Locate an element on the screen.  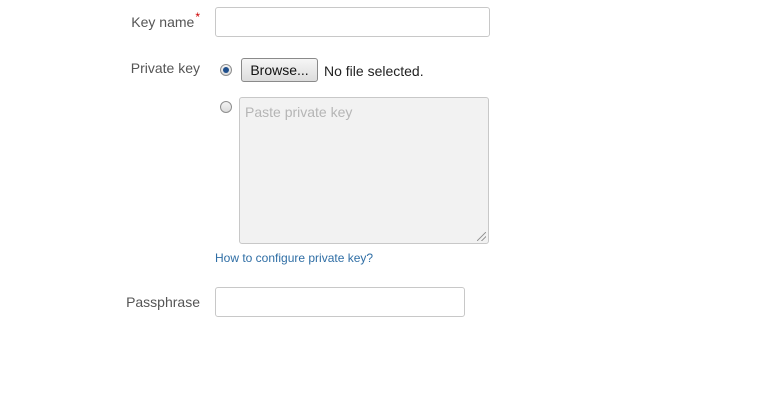
private-key-label: Private key is located at coordinates (165, 68).